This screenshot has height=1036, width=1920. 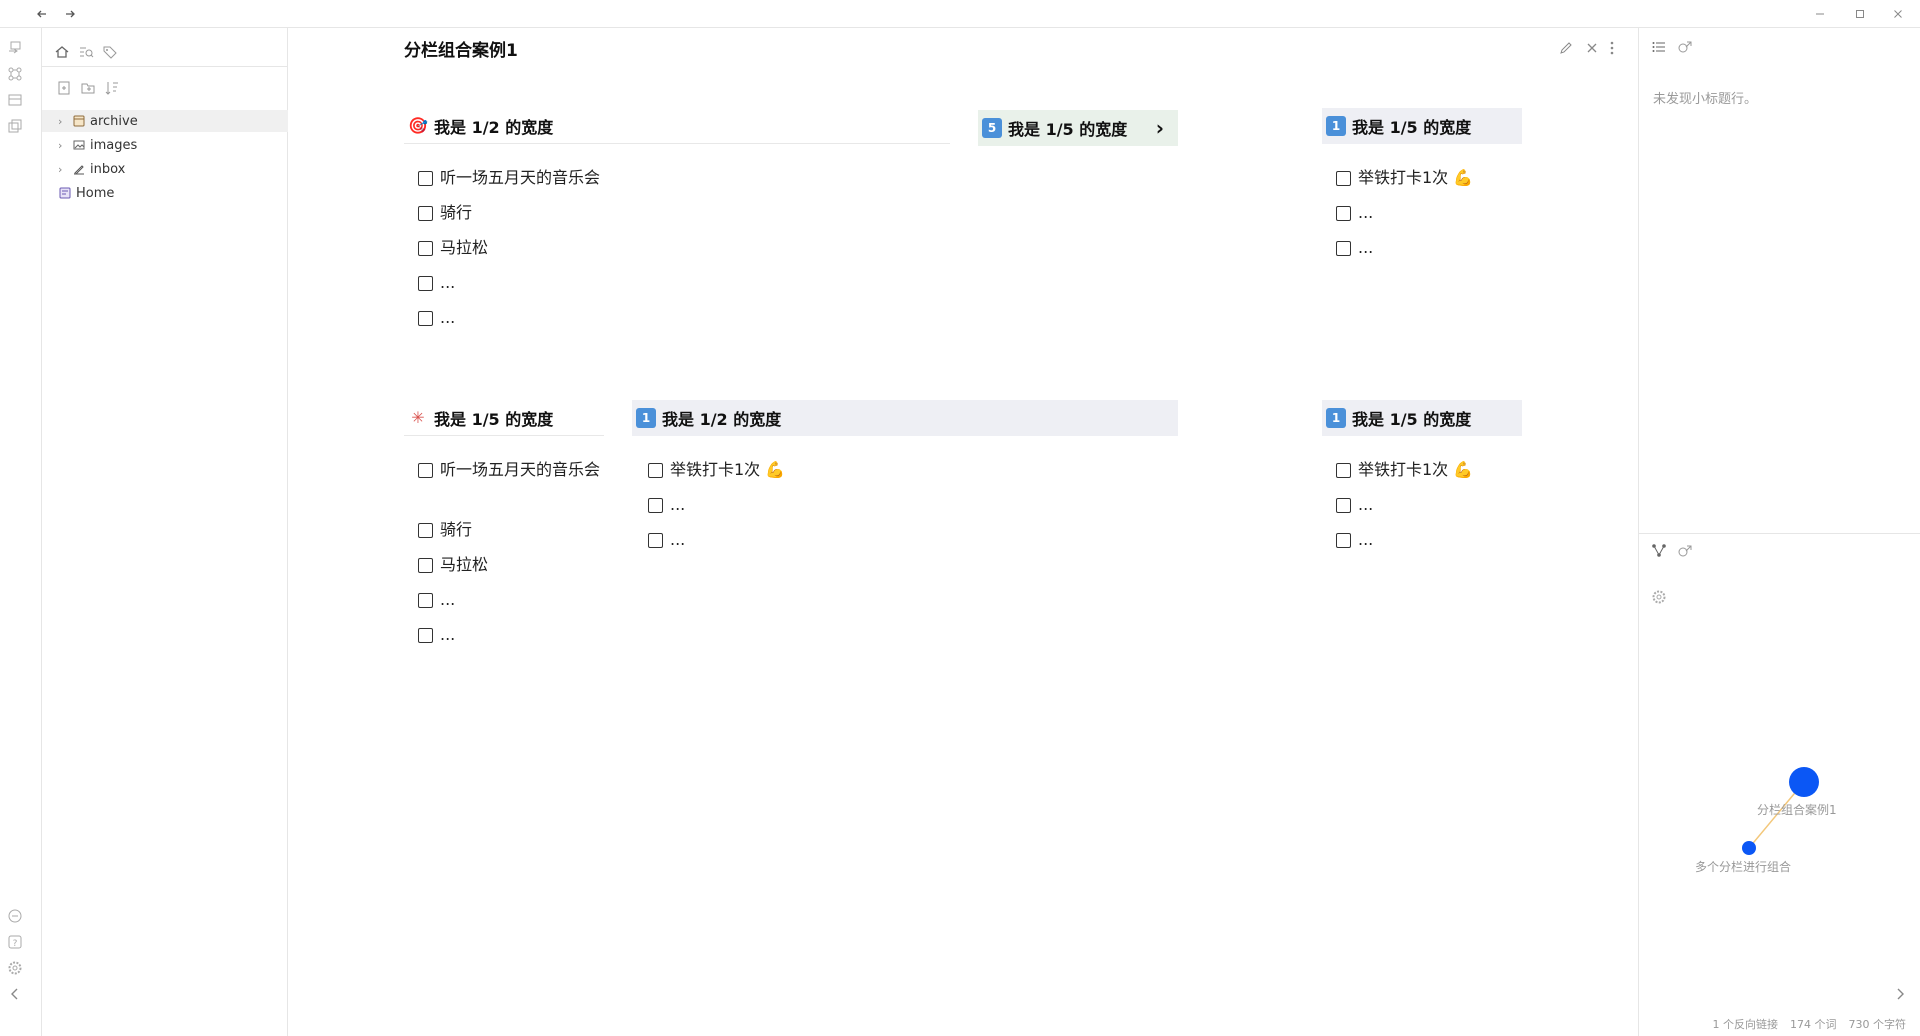 What do you see at coordinates (15, 916) in the screenshot?
I see `vault-switch-icon` at bounding box center [15, 916].